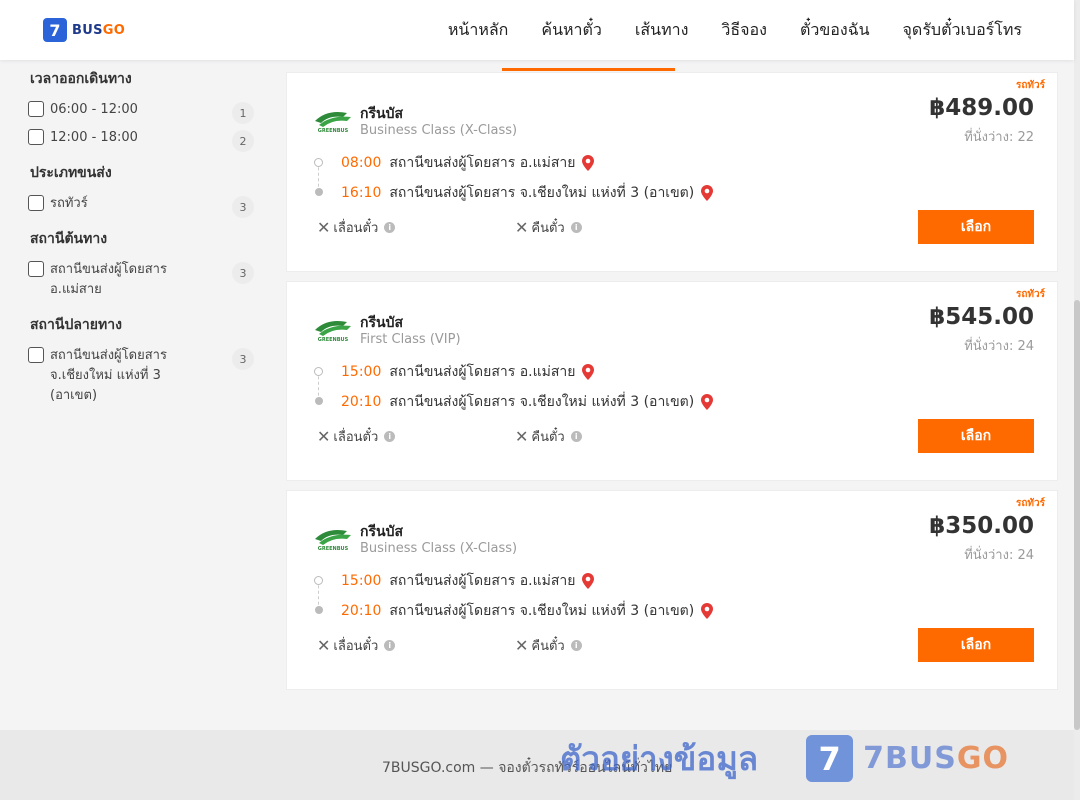  I want to click on trip-price: ฿350.00, so click(981, 526).